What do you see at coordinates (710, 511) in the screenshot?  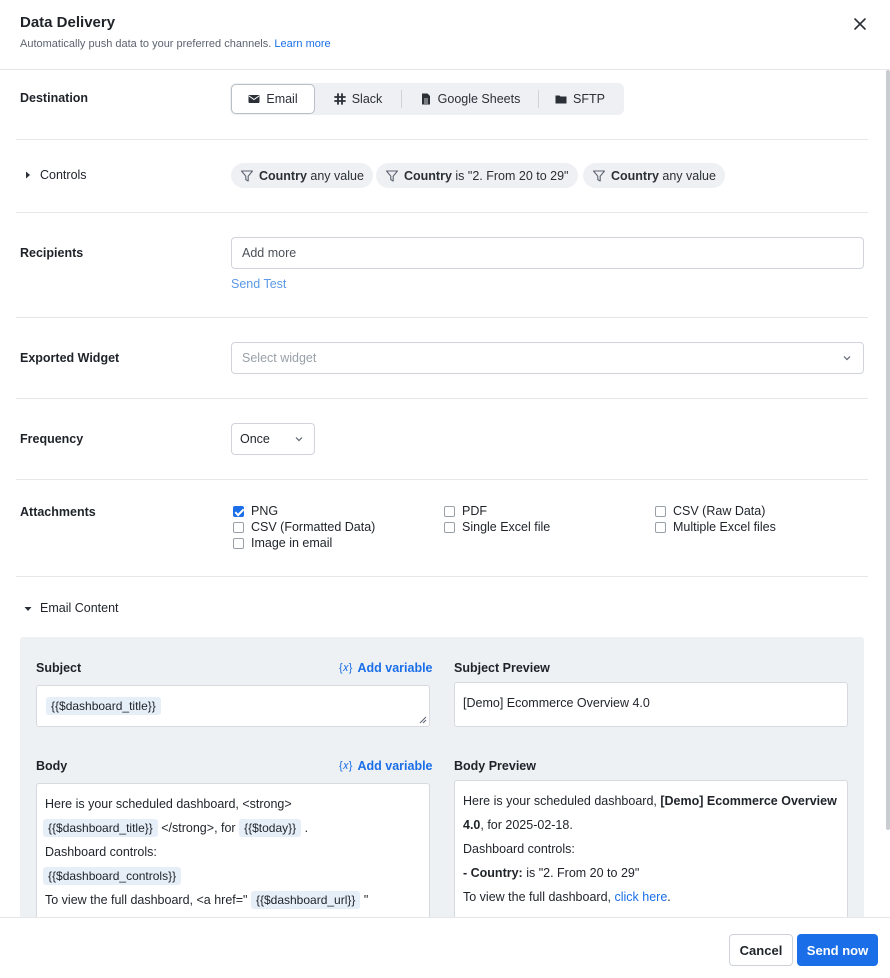 I see `attachment-csv-raw-checkbox: CSV (Raw Data)` at bounding box center [710, 511].